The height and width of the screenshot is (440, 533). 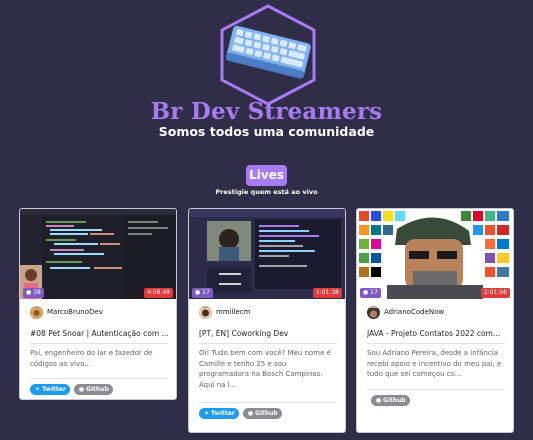 What do you see at coordinates (266, 111) in the screenshot?
I see `site-title: Br Dev Streamers` at bounding box center [266, 111].